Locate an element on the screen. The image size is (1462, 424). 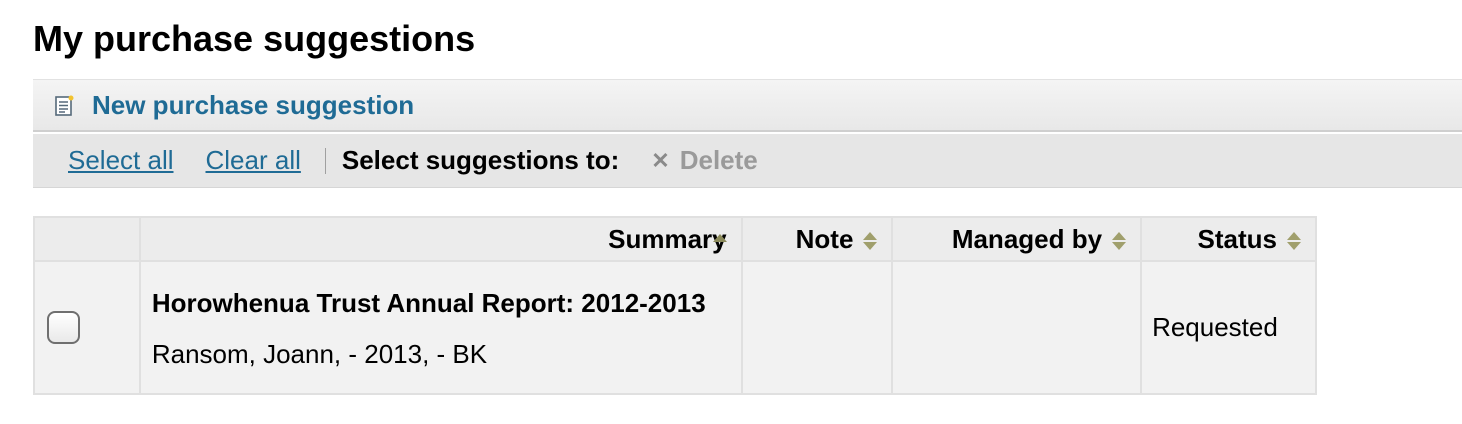
status-column-header: Status is located at coordinates (1228, 239).